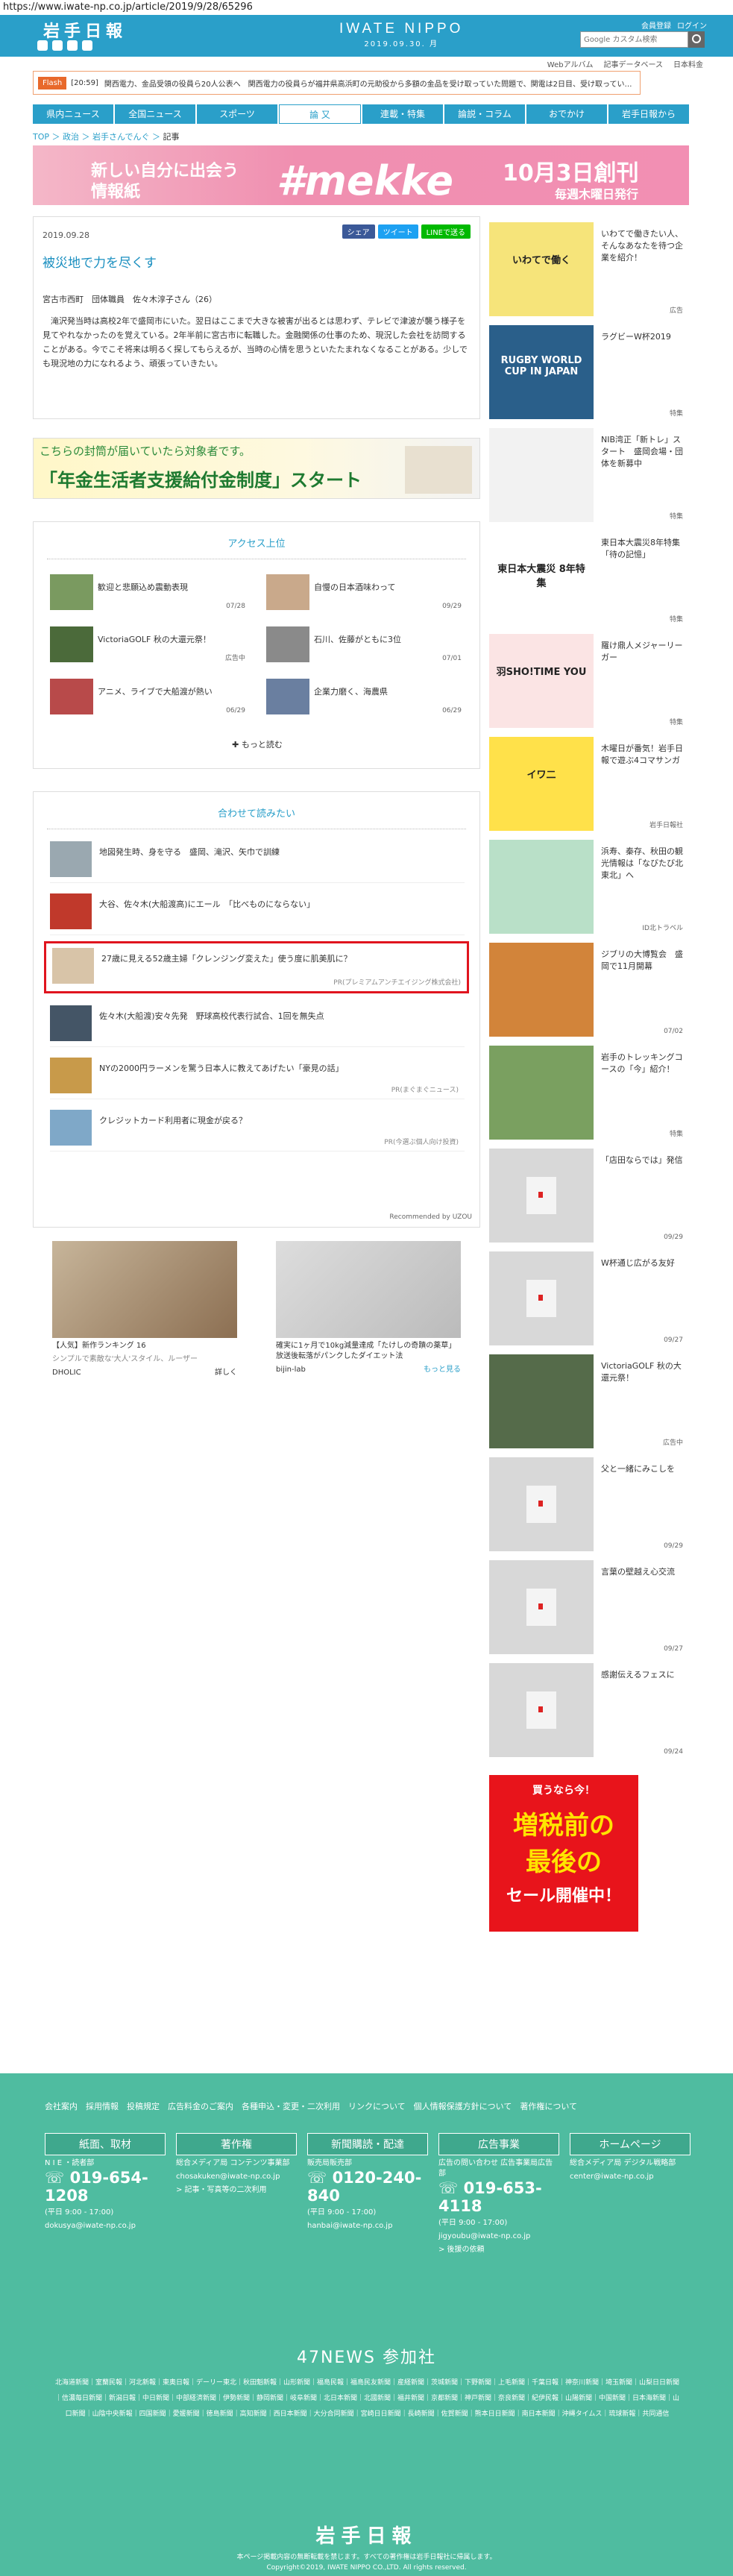 This screenshot has width=733, height=2576. I want to click on footer-col-mail: dokusya@iwate-np.co.jp, so click(105, 2226).